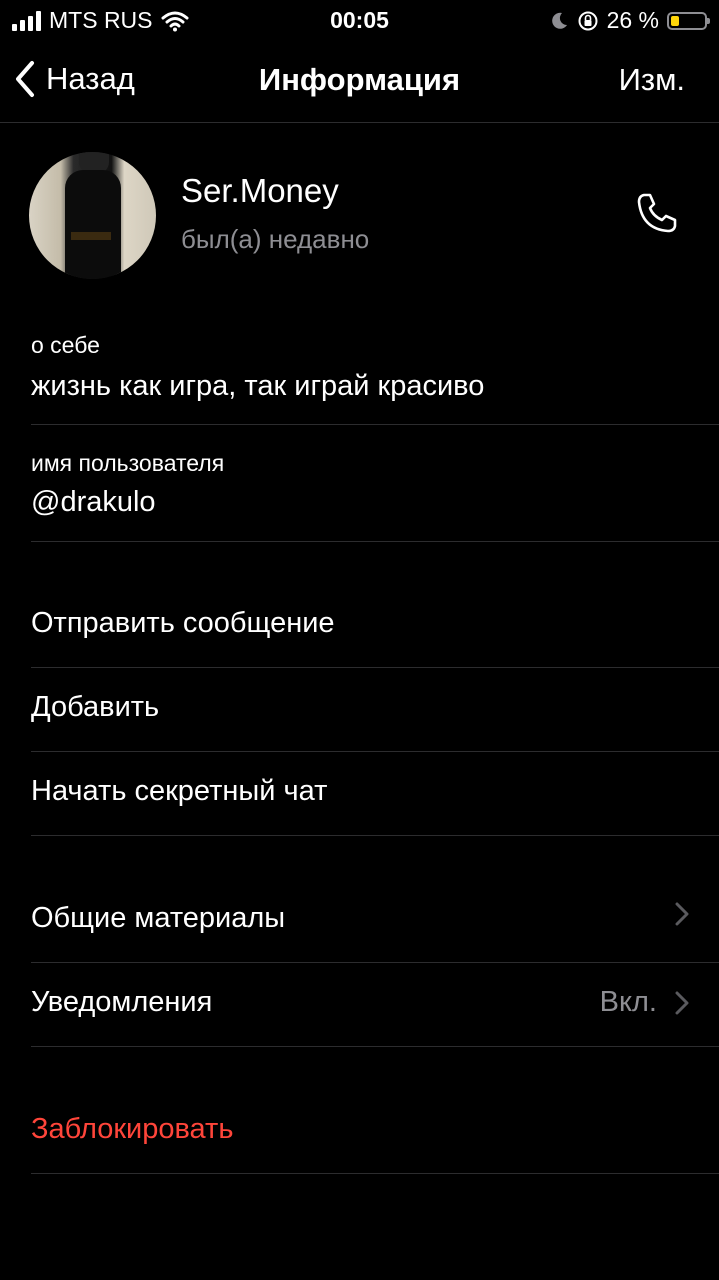 The width and height of the screenshot is (719, 1280). I want to click on avatar, so click(92, 215).